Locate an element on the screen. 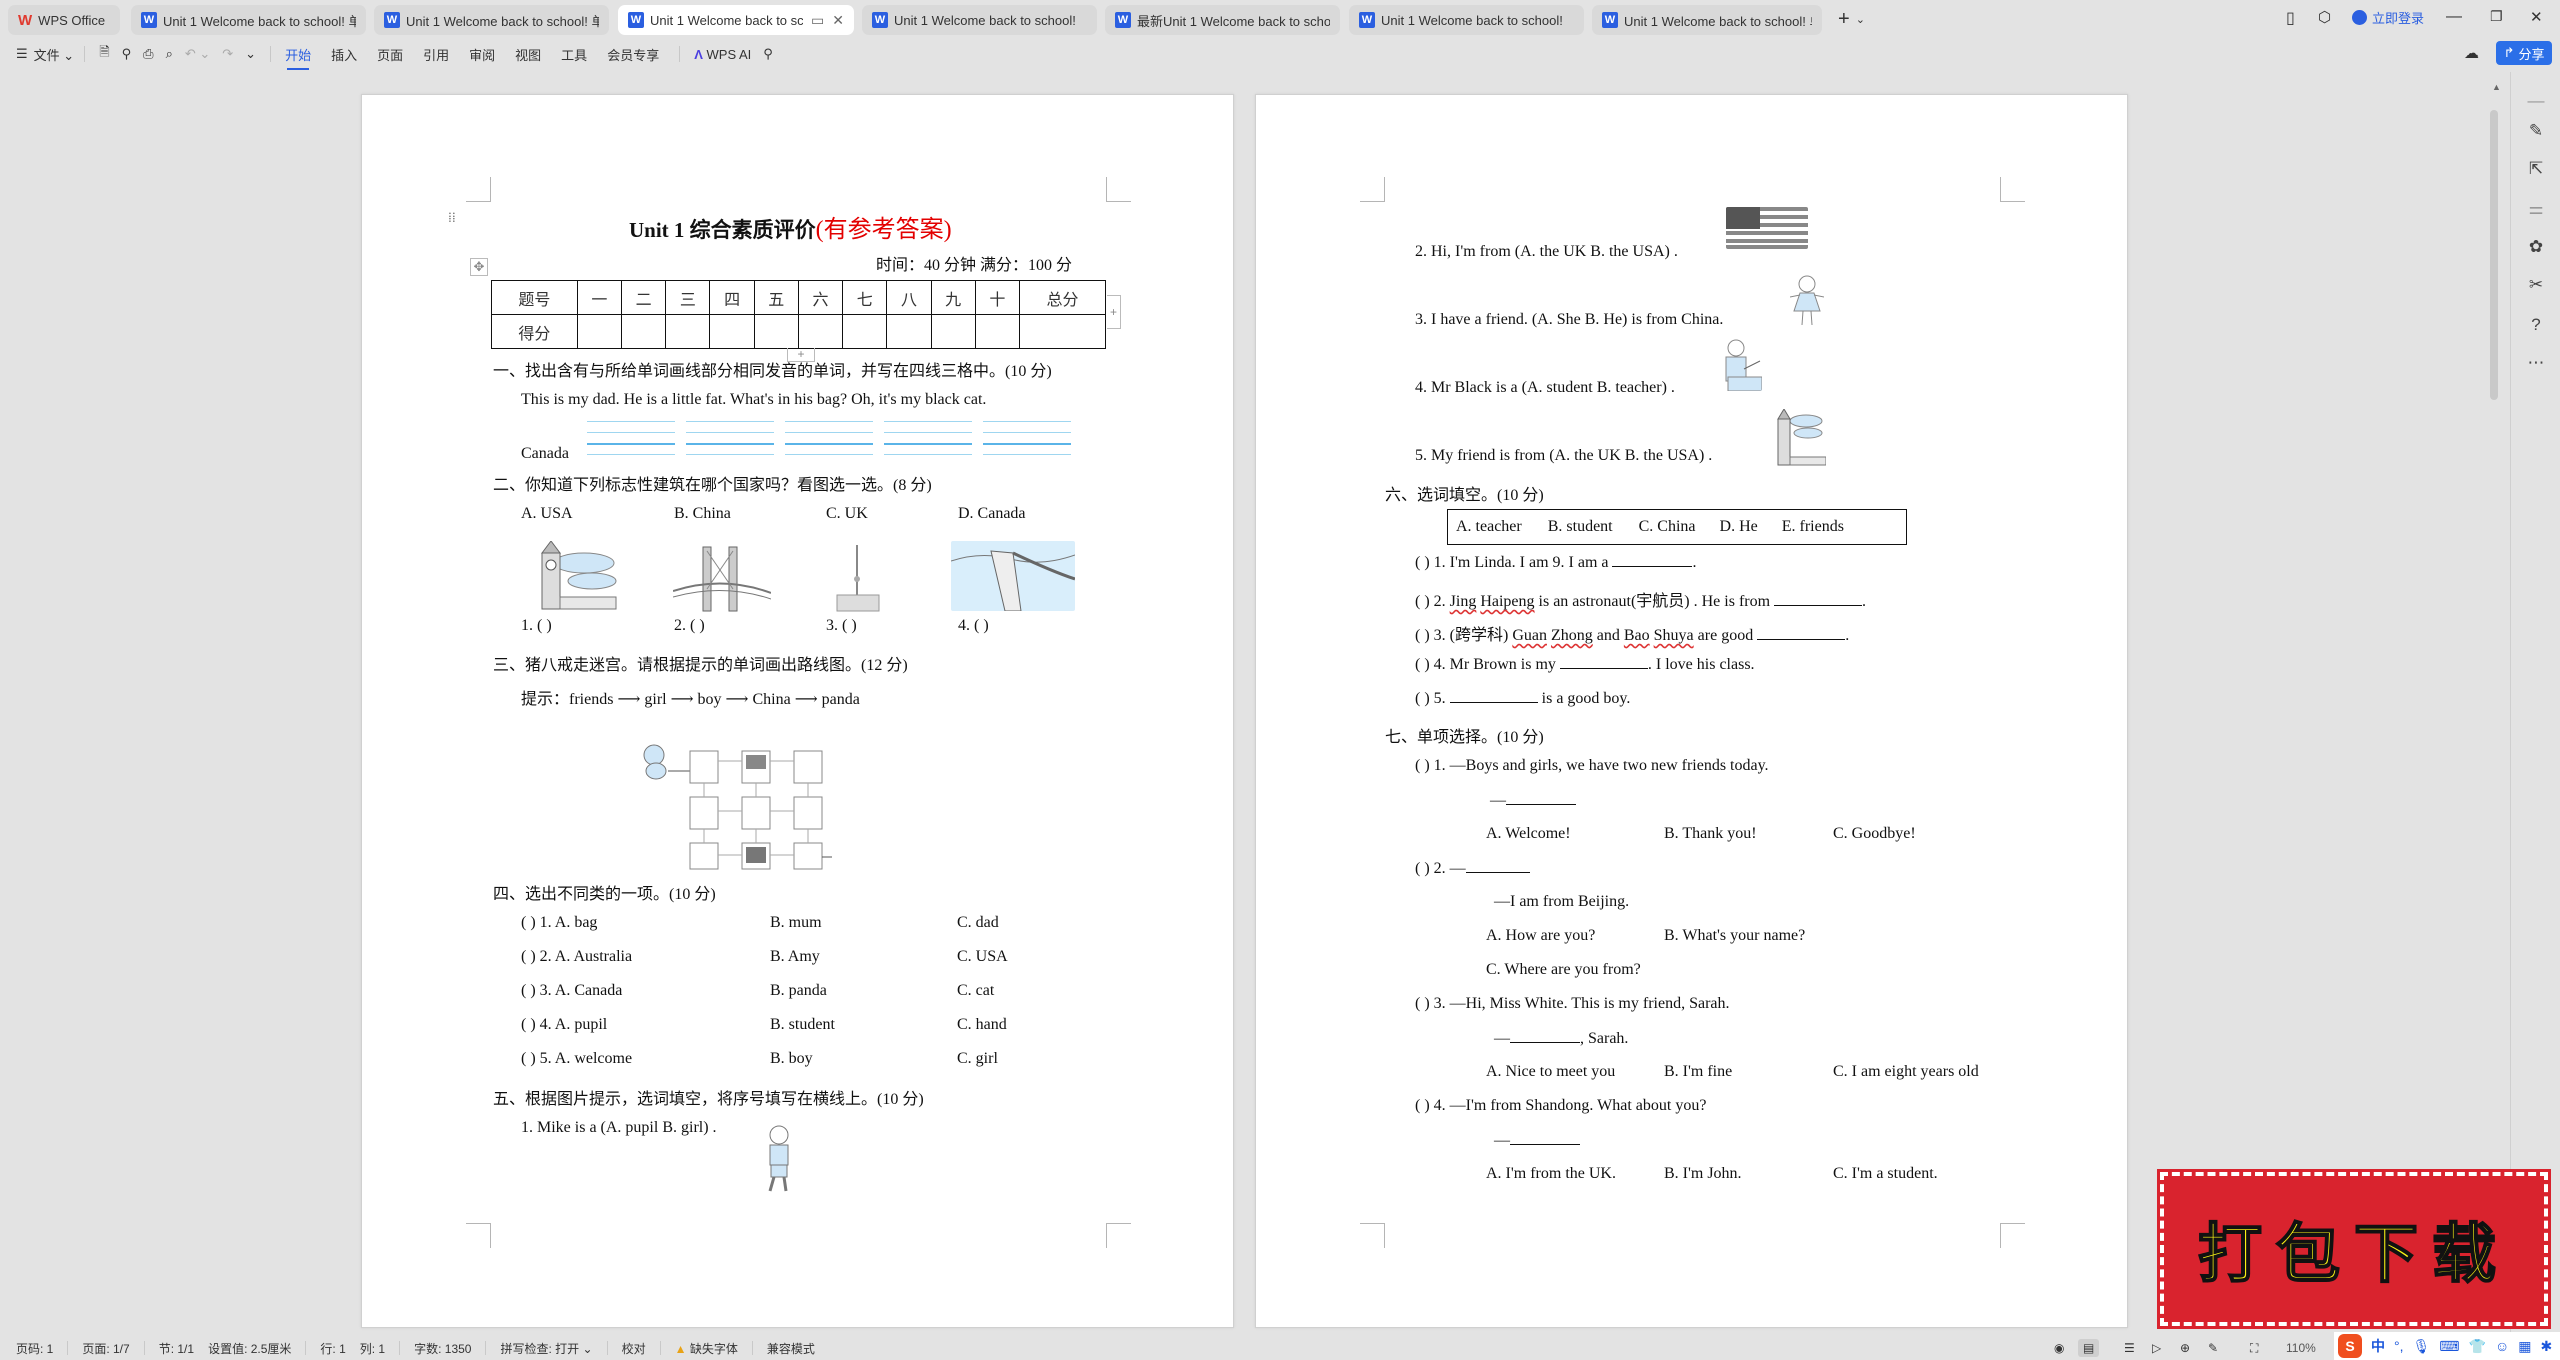 This screenshot has height=1360, width=2560. menu-tab-insert: 插入 is located at coordinates (344, 54).